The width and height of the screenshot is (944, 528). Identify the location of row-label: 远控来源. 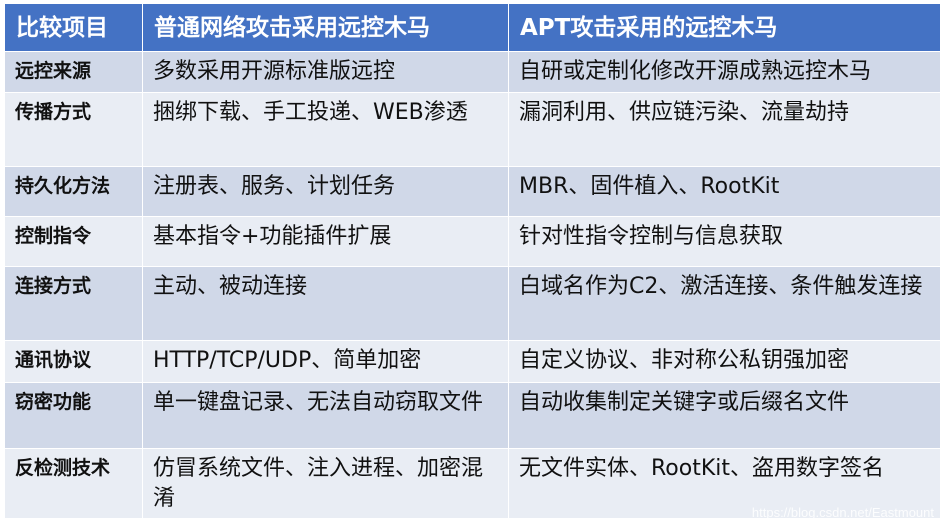
(73, 72).